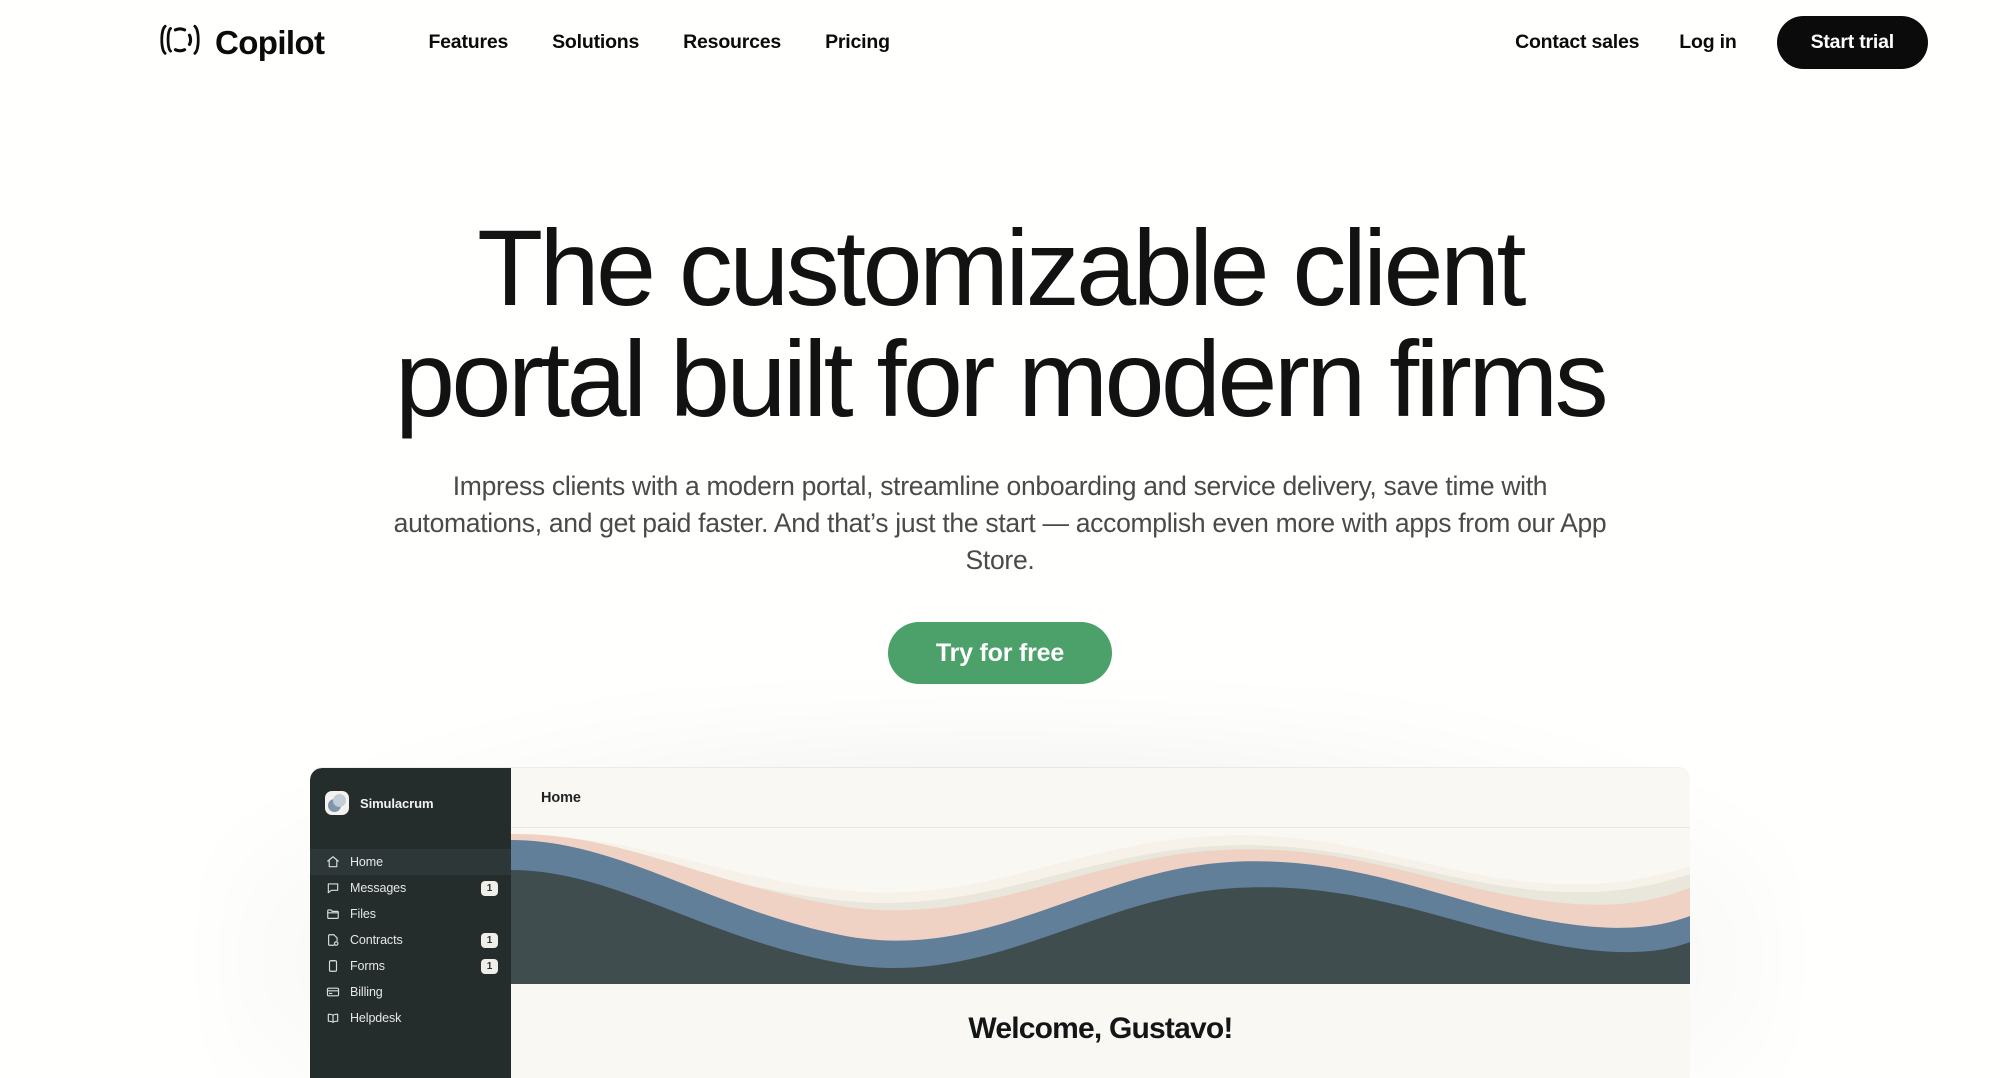 This screenshot has height=1078, width=2000. I want to click on sidebar-item-home: Home, so click(410, 862).